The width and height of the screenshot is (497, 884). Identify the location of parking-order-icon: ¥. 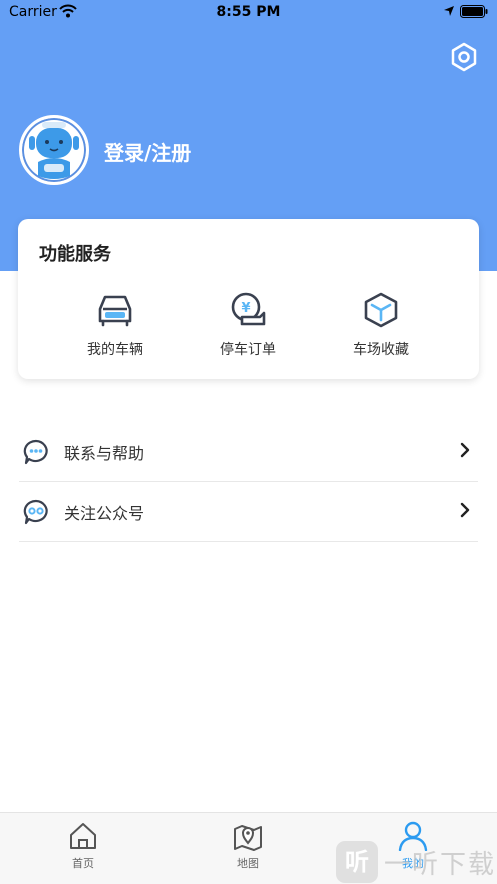
(248, 309).